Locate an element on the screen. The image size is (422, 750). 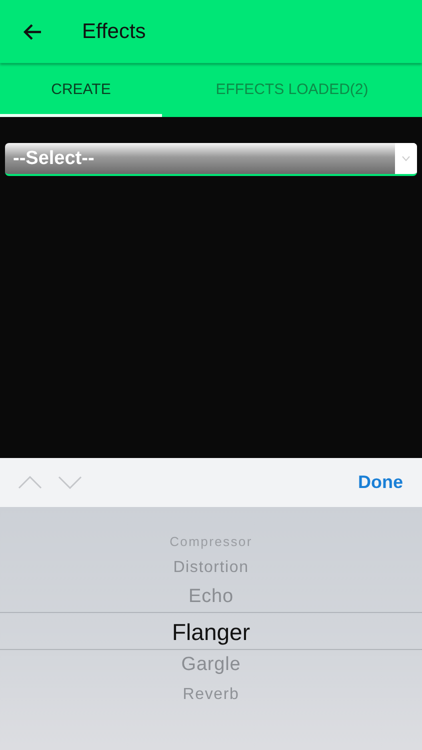
picker-option: Flanger is located at coordinates (211, 631).